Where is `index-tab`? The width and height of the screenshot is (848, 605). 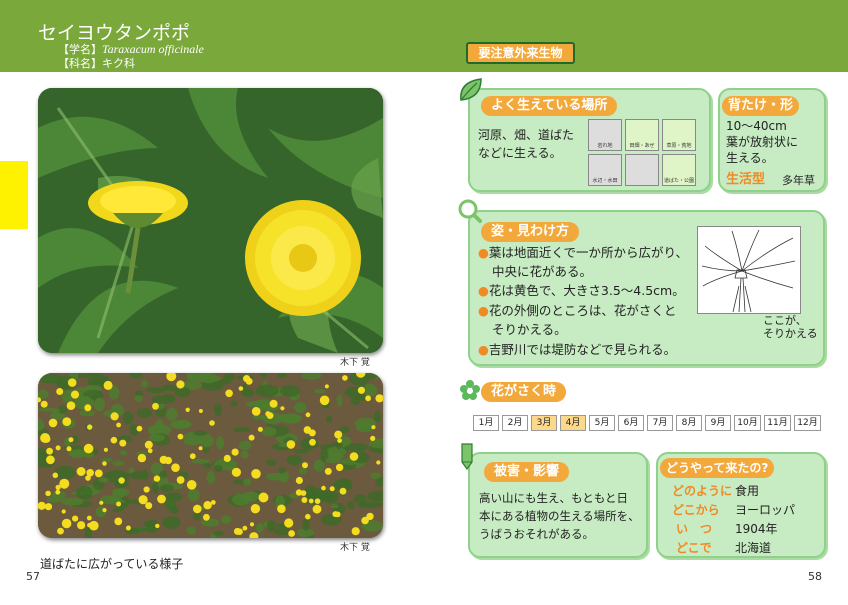 index-tab is located at coordinates (14, 195).